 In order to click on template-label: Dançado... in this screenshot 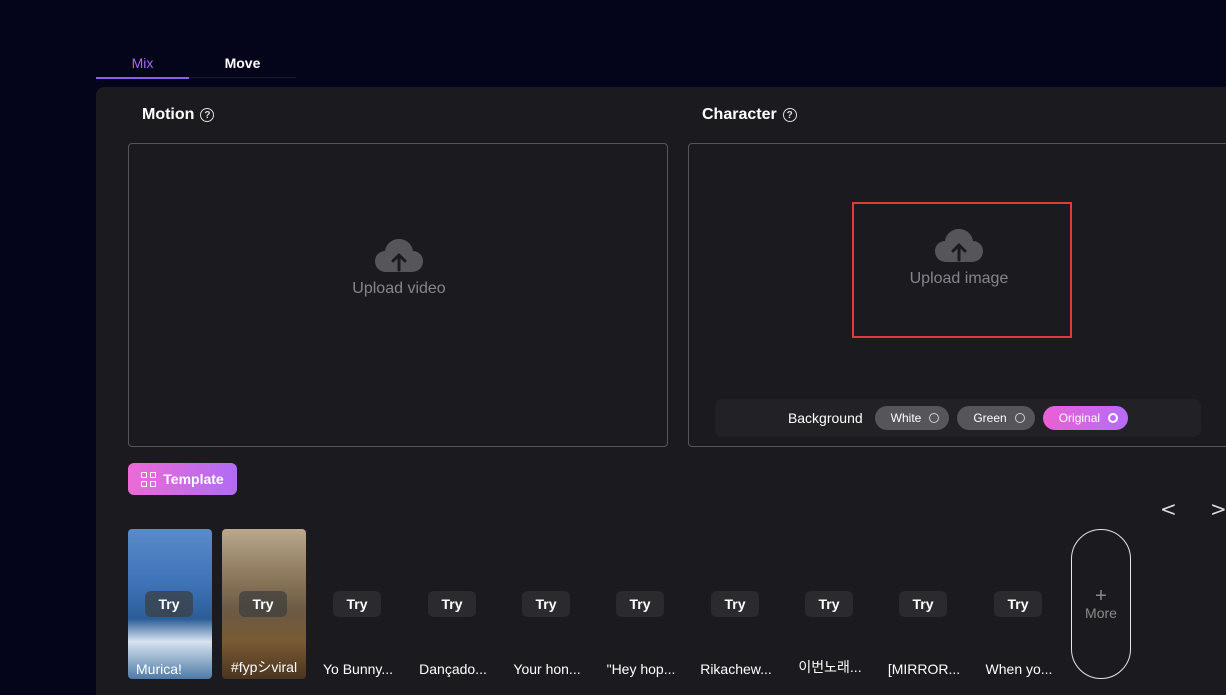, I will do `click(453, 669)`.